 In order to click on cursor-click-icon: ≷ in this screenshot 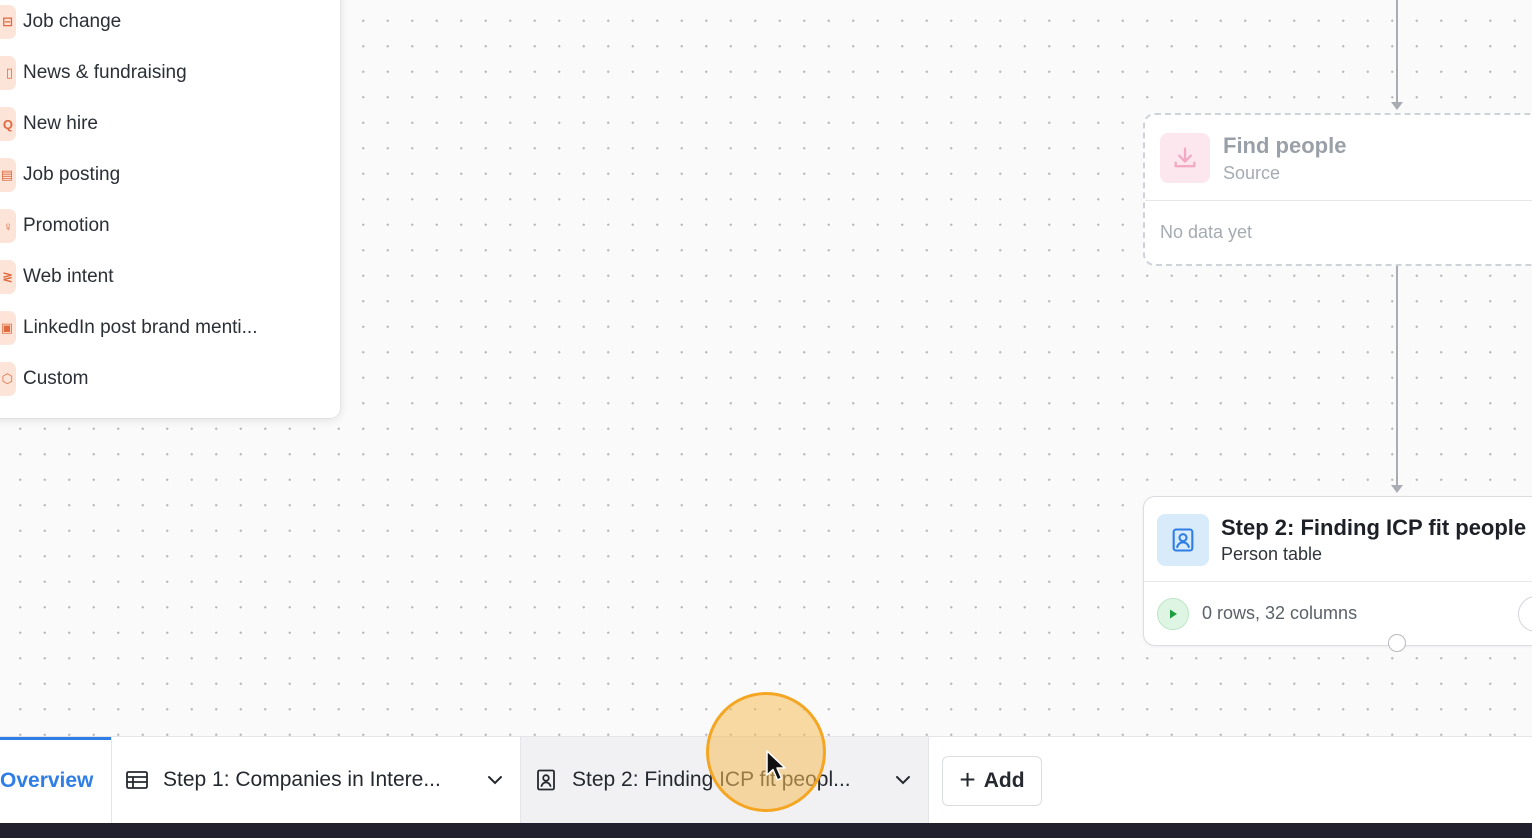, I will do `click(8, 277)`.